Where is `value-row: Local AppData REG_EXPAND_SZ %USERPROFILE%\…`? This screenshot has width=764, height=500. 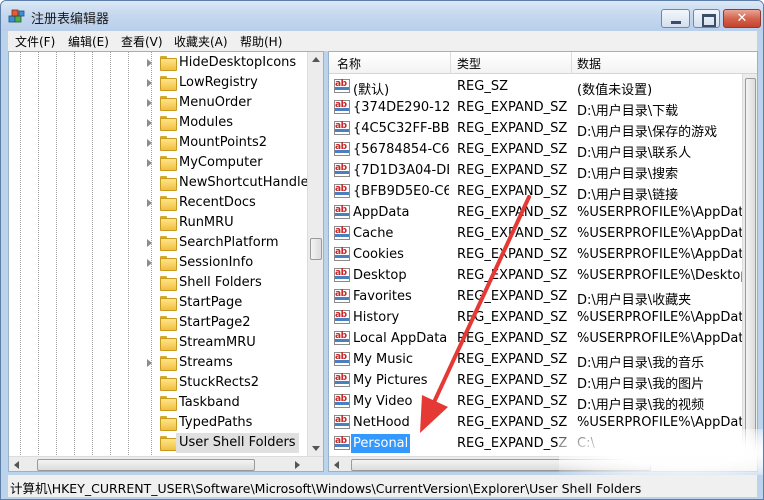
value-row: Local AppData REG_EXPAND_SZ %USERPROFILE%\… is located at coordinates (538, 338).